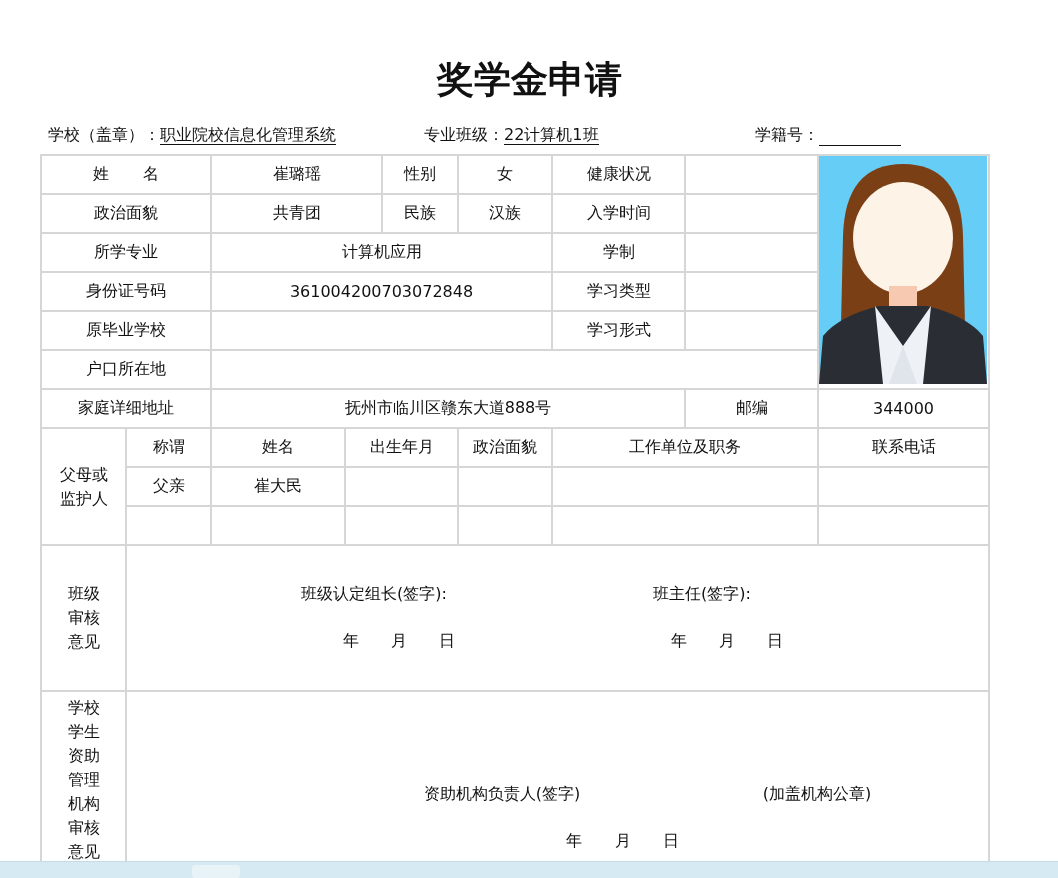  Describe the element at coordinates (903, 408) in the screenshot. I see `field-value: 344000` at that location.